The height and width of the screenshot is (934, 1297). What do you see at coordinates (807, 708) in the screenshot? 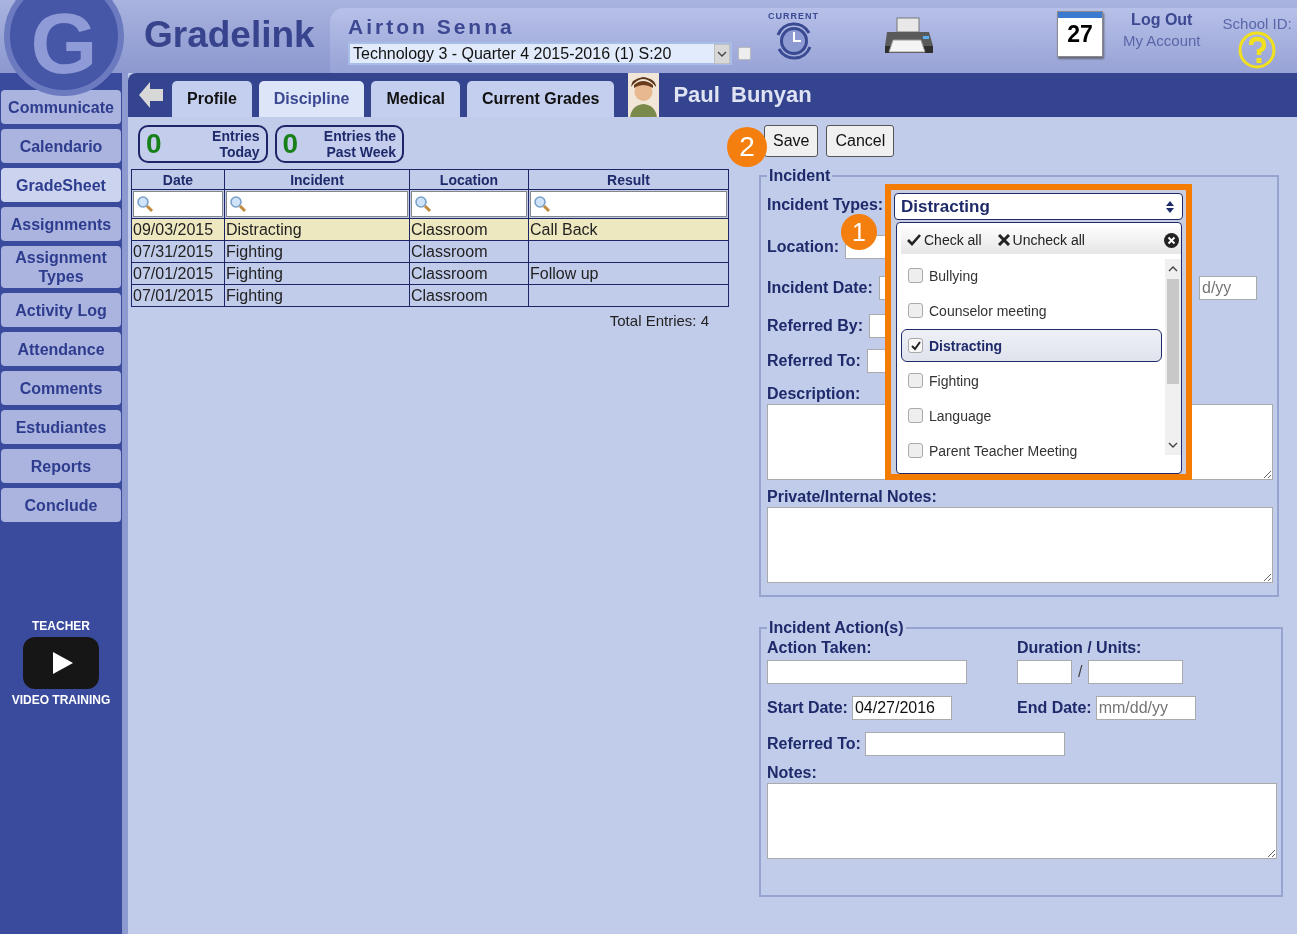
I see `field-label: Start Date:` at bounding box center [807, 708].